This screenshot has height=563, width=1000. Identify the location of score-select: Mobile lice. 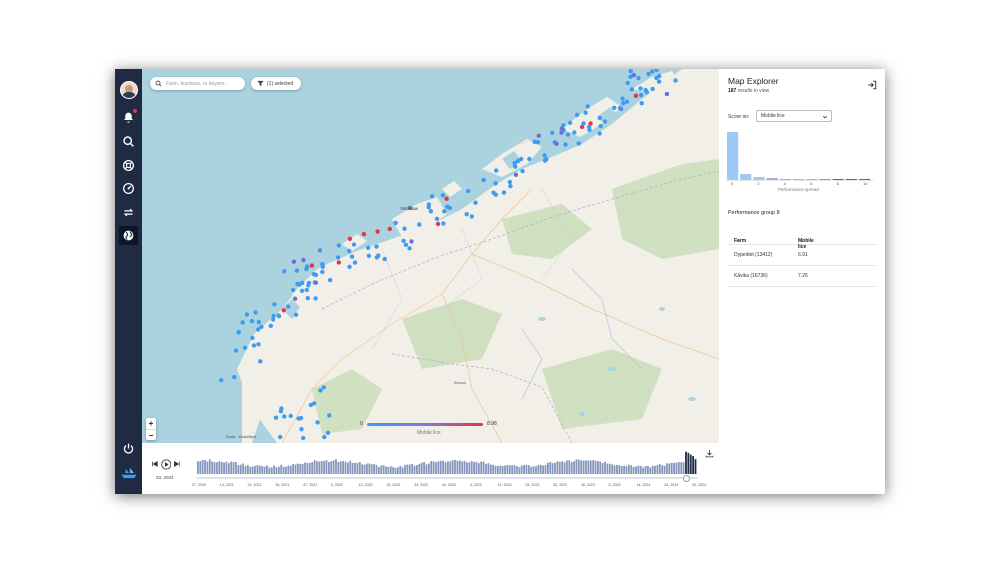
(794, 116).